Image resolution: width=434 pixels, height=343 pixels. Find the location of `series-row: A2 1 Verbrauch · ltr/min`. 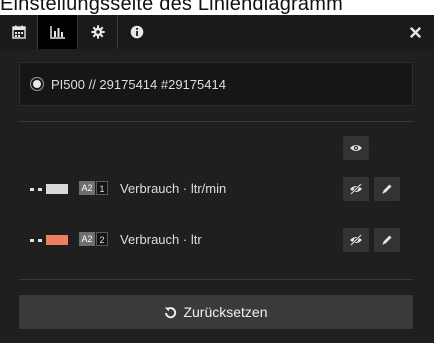

series-row: A2 1 Verbrauch · ltr/min is located at coordinates (217, 189).